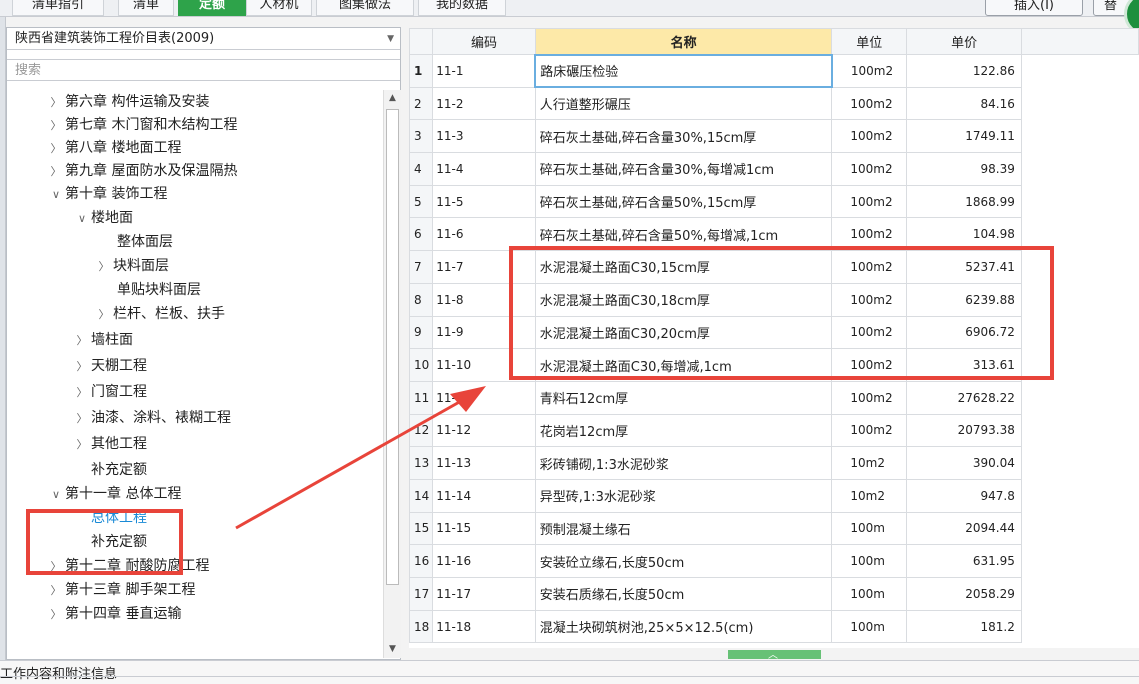 The image size is (1139, 684). What do you see at coordinates (159, 290) in the screenshot?
I see `tree-item: 单贴块料面层` at bounding box center [159, 290].